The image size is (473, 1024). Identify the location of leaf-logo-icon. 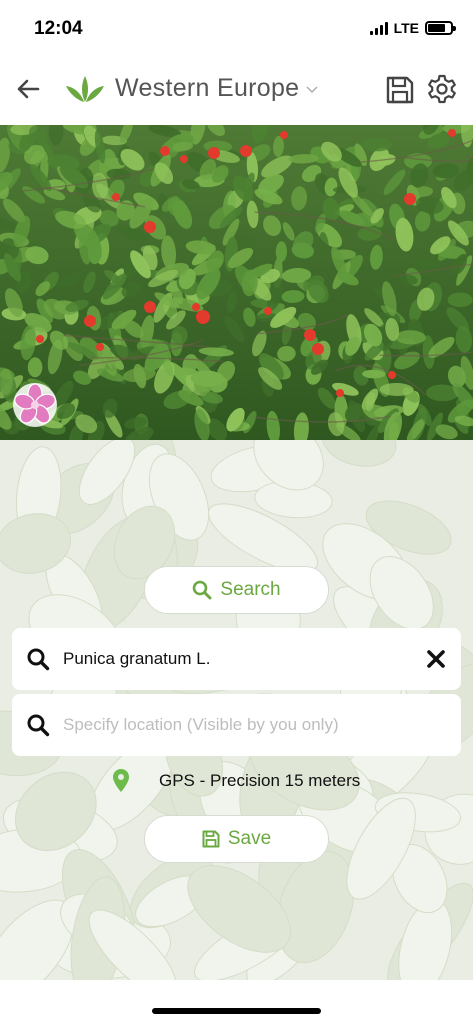
(85, 89).